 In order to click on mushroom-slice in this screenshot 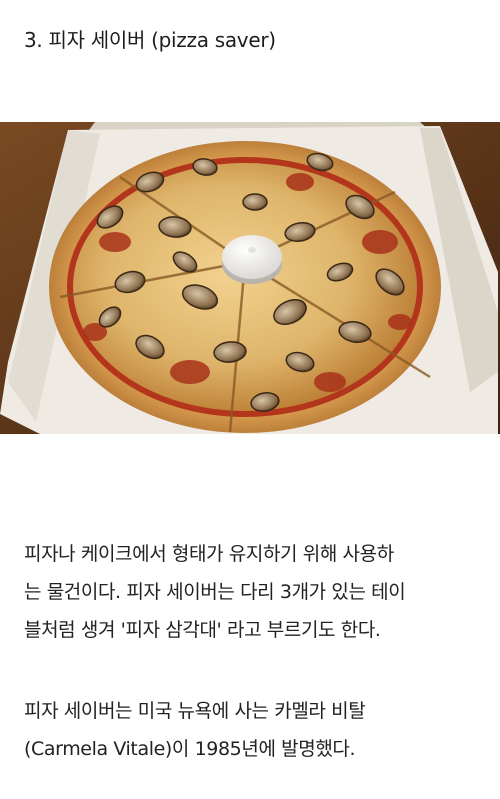, I will do `click(255, 202)`.